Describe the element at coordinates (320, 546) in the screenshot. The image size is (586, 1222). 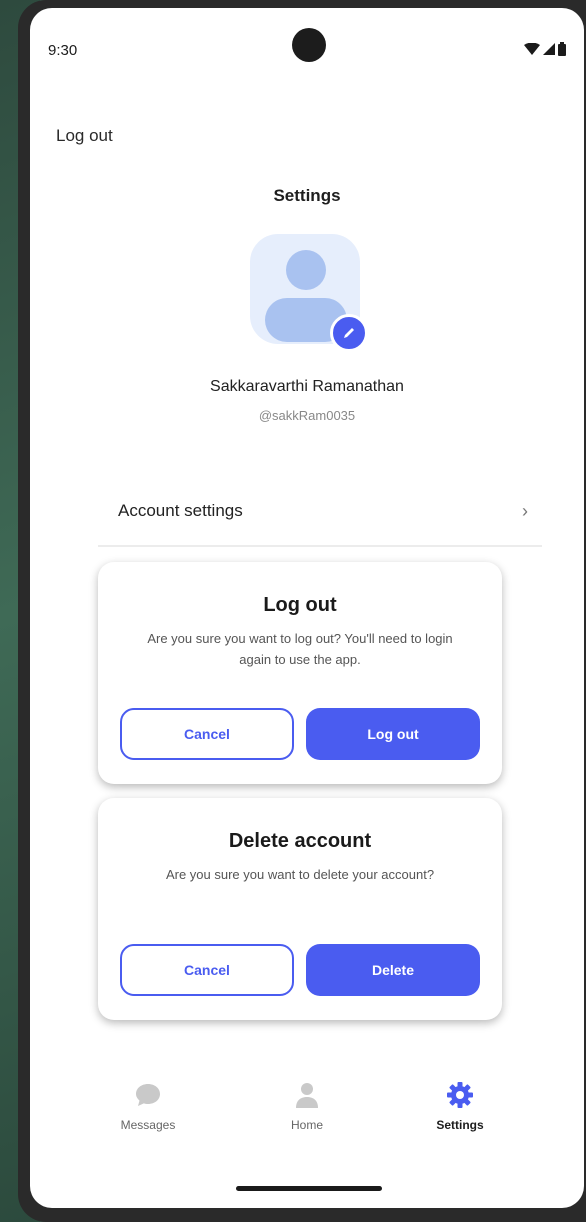
I see `divider` at that location.